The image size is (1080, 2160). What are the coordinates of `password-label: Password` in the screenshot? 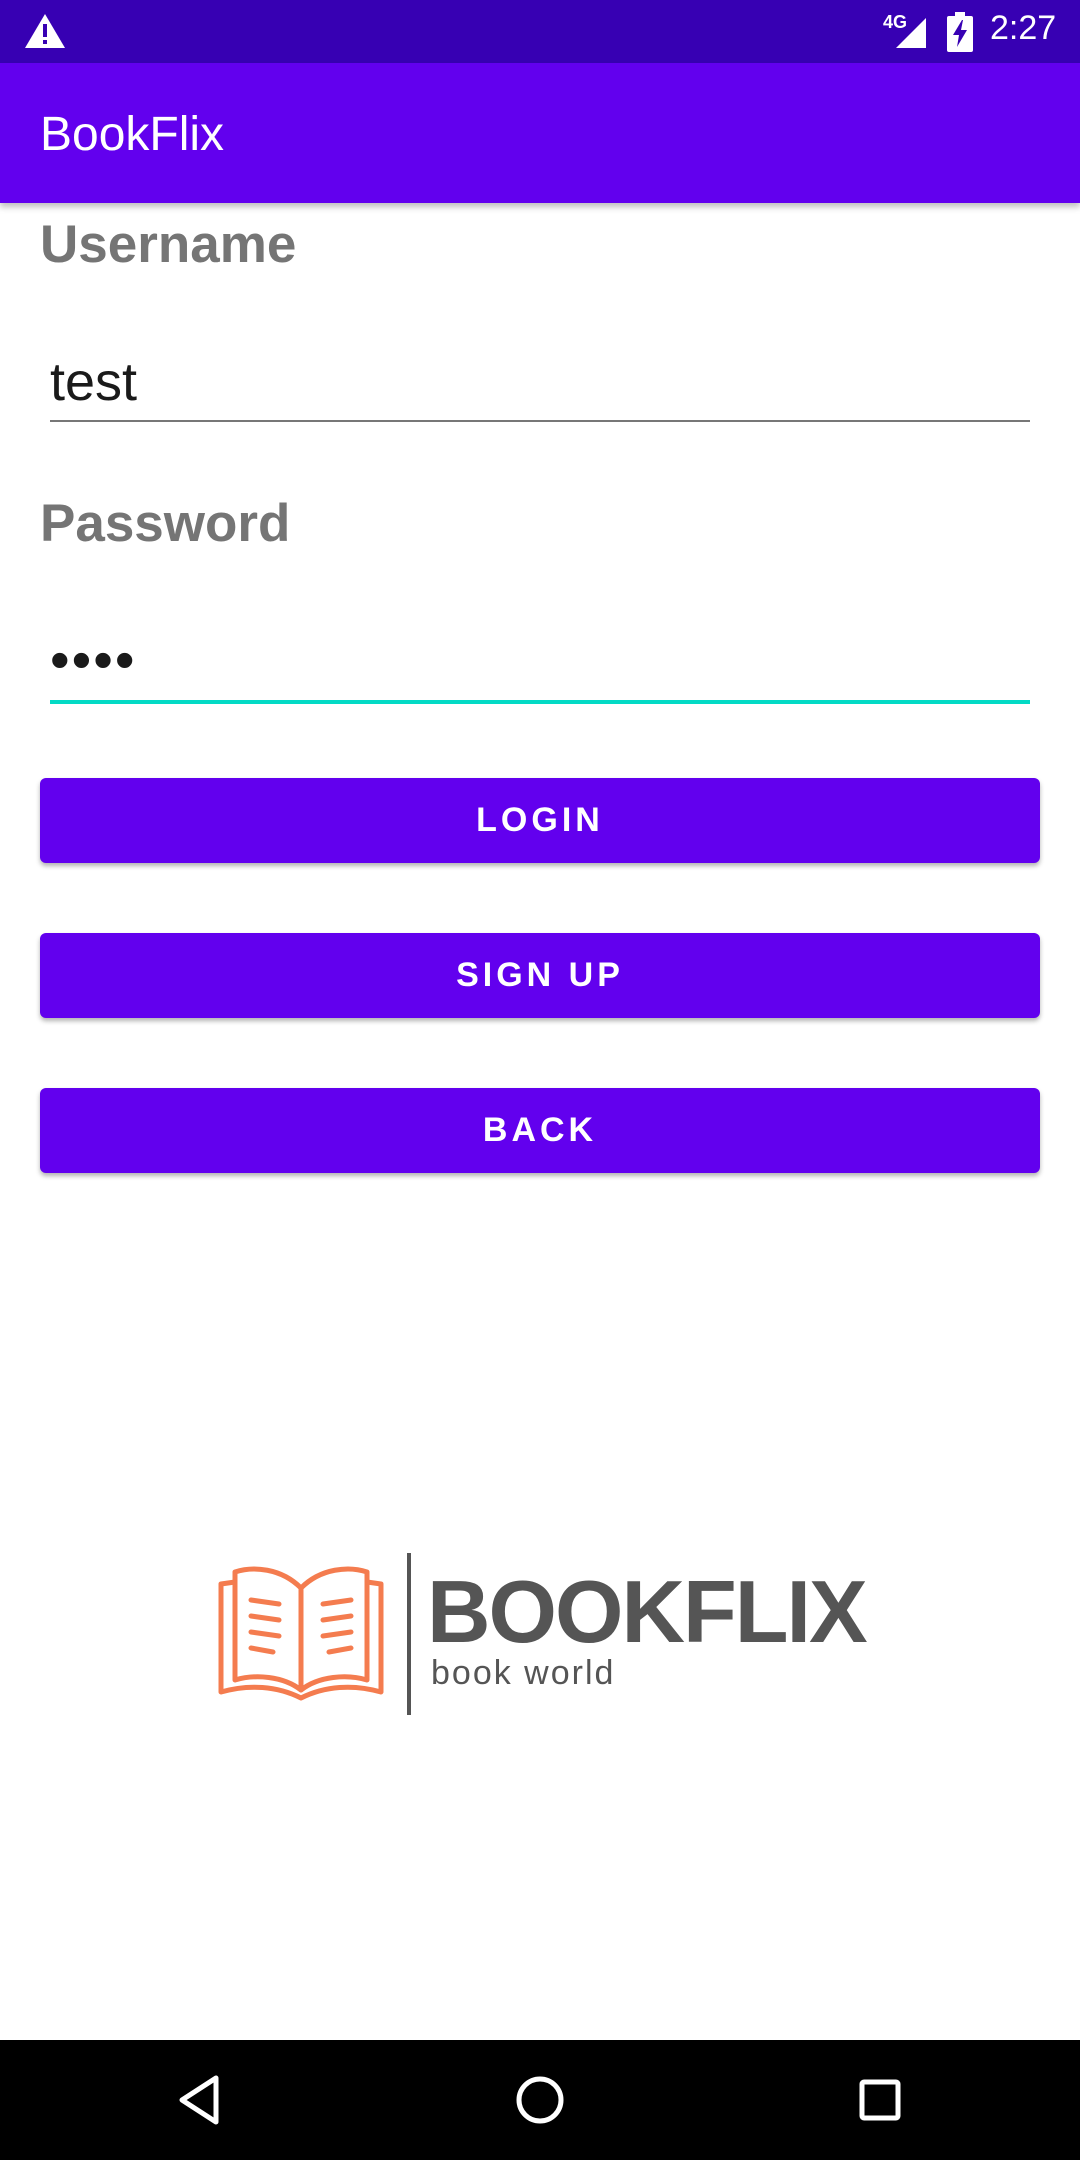 It's located at (165, 523).